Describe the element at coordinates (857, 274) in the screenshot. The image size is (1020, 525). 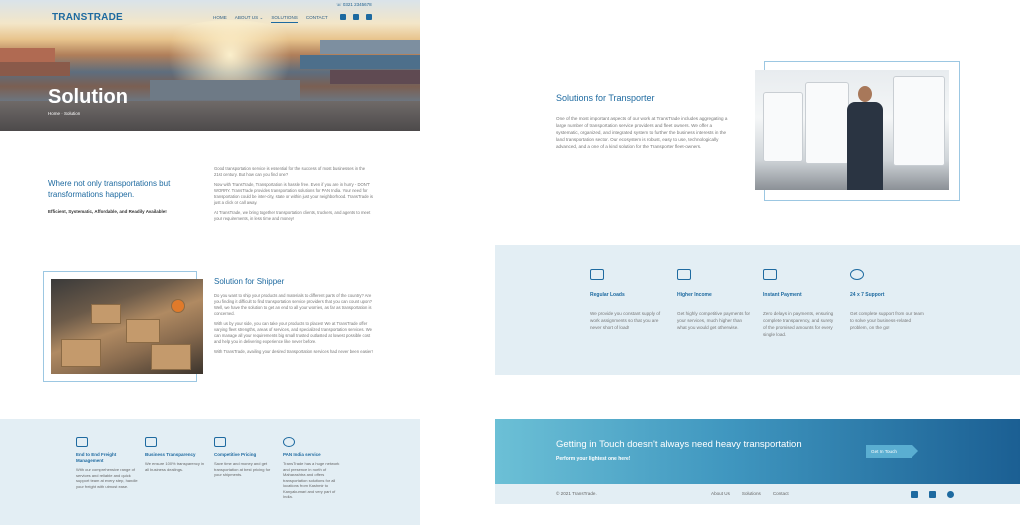
I see `phone-icon` at that location.